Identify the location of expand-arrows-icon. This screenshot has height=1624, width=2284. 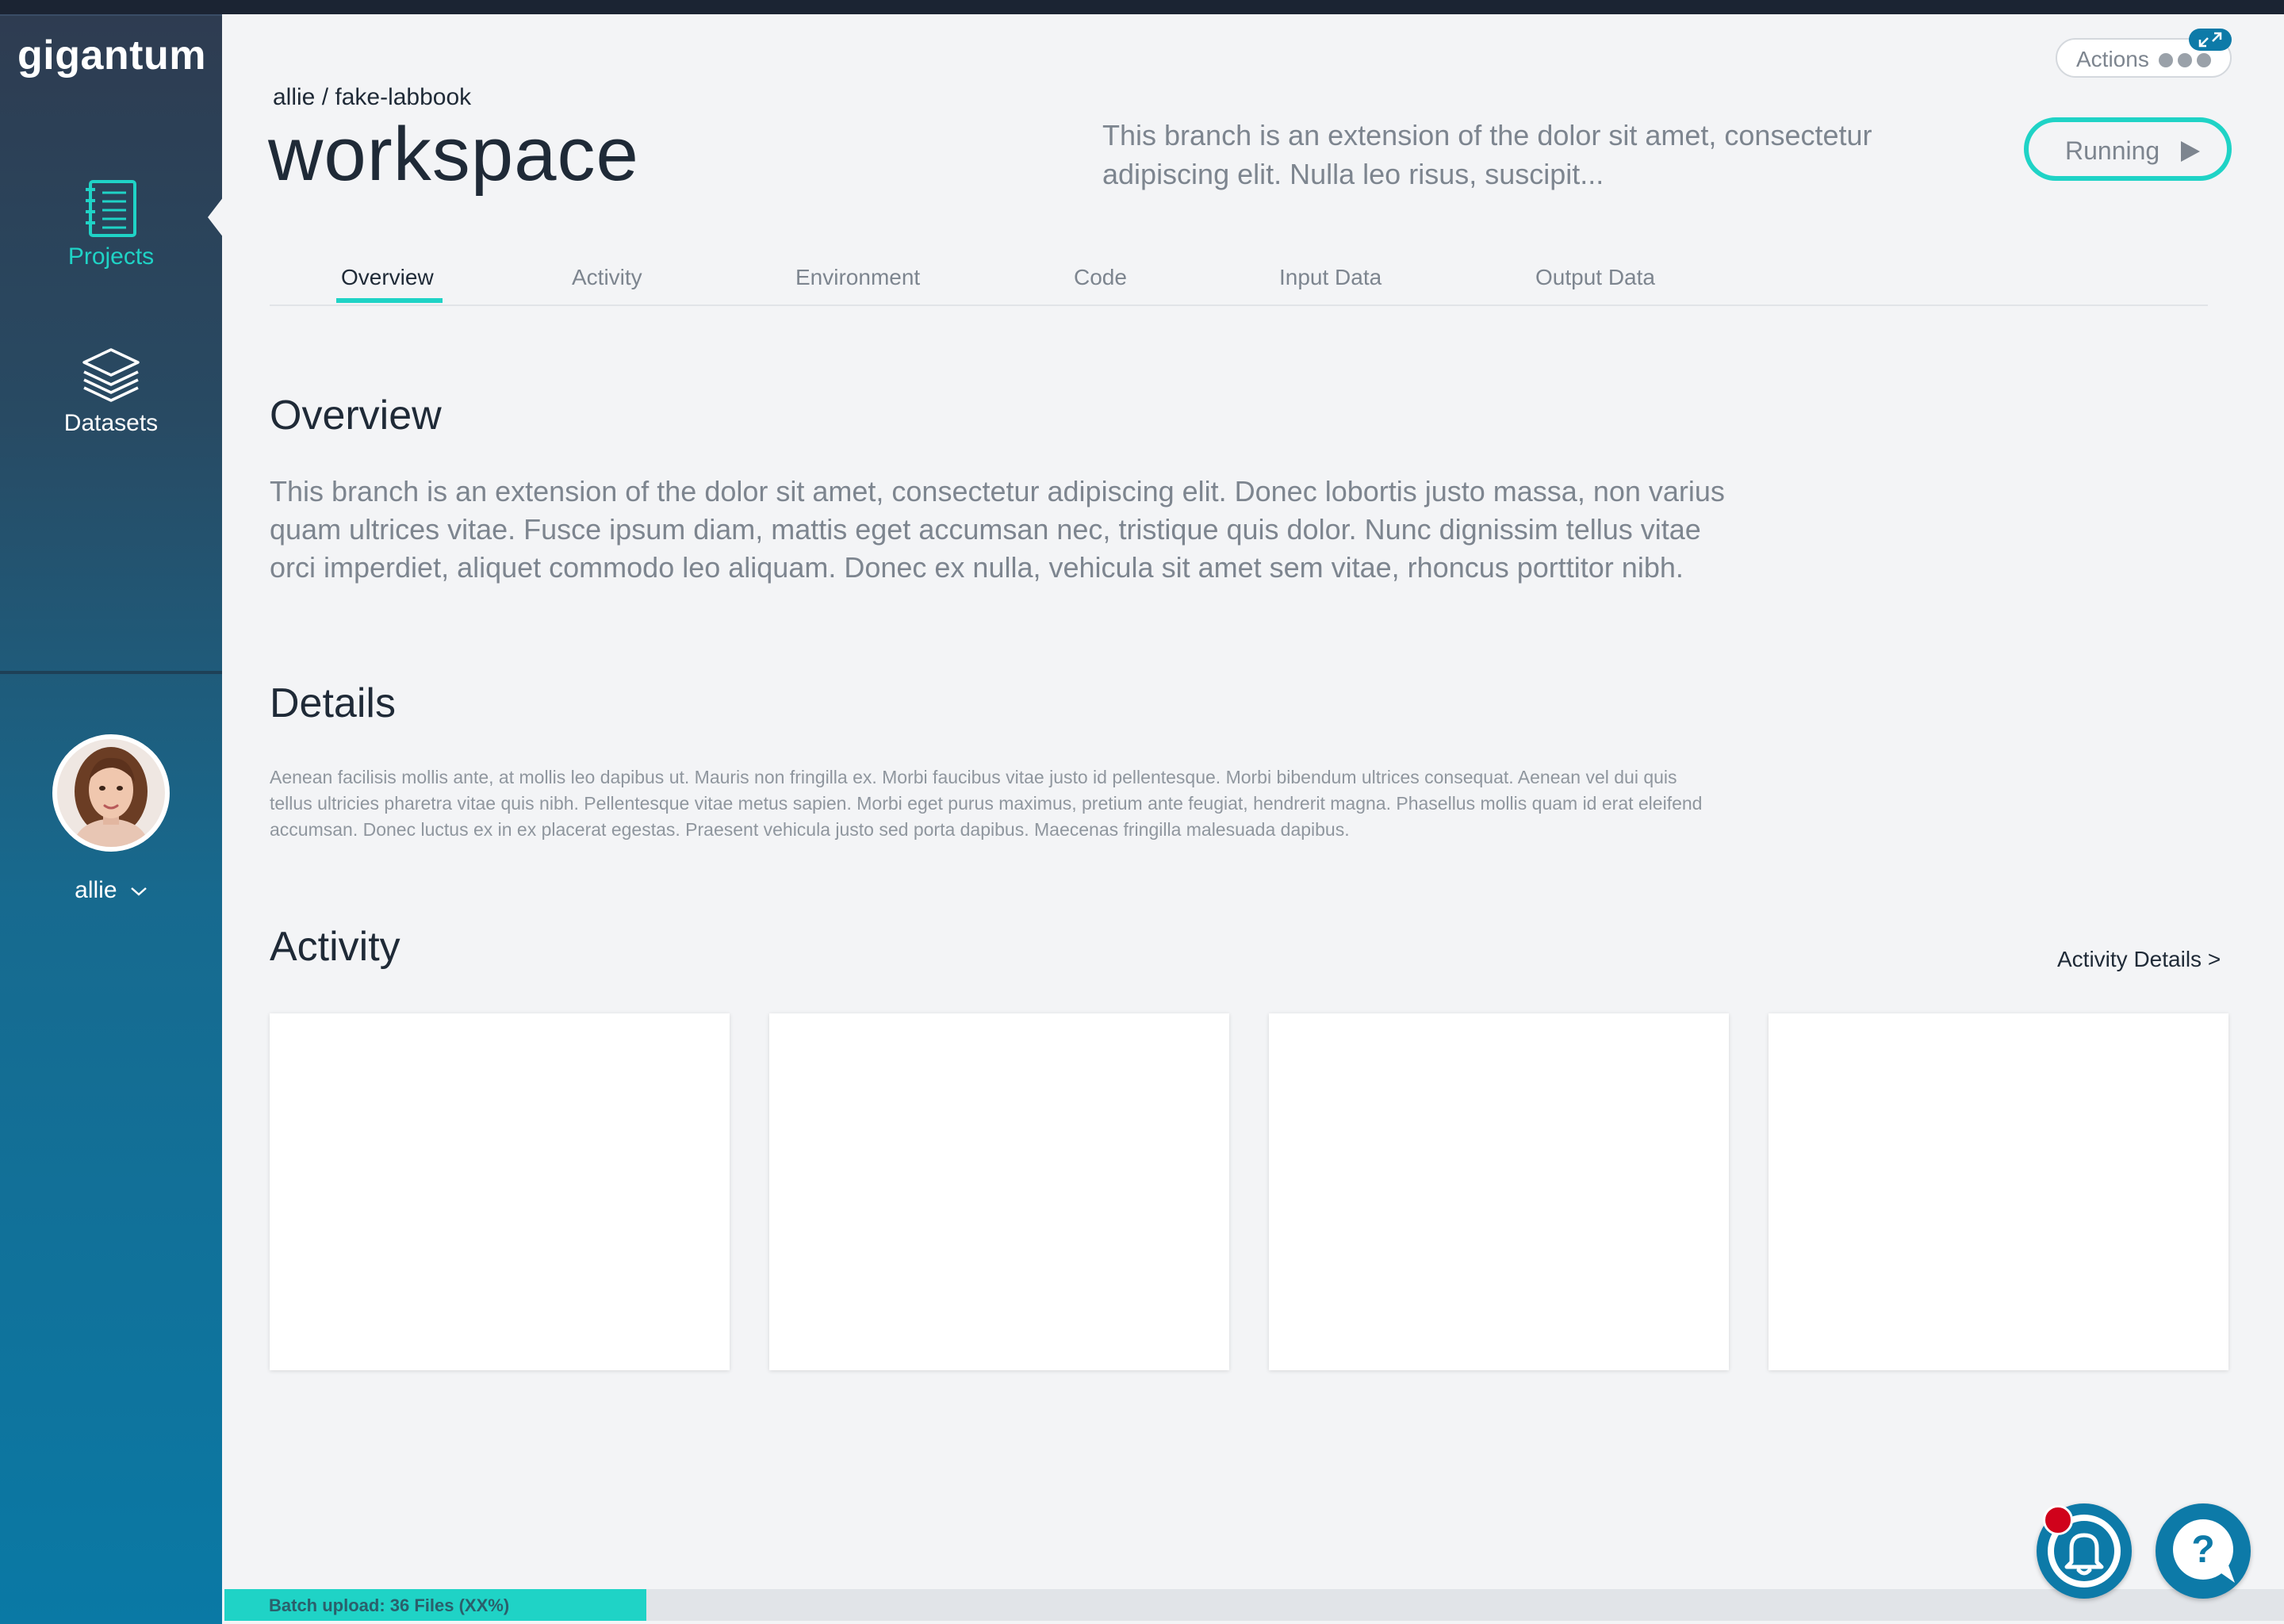
(2210, 40).